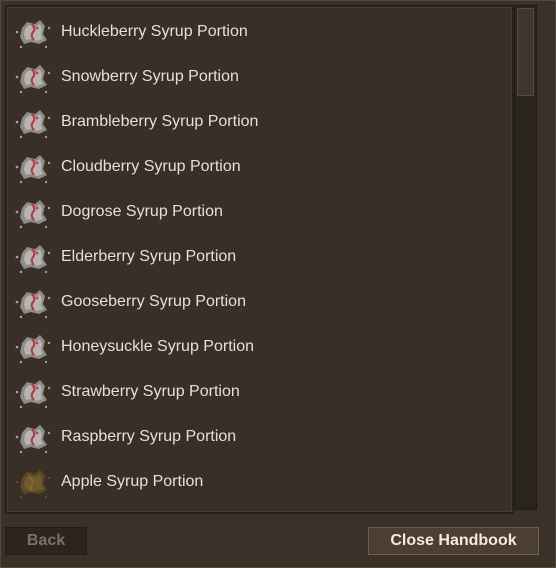 This screenshot has height=568, width=556. I want to click on list-item: Apple Syrup Portion, so click(259, 481).